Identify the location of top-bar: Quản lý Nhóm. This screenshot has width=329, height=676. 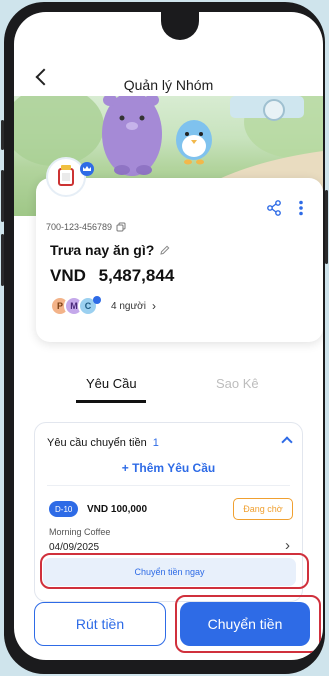
(168, 80).